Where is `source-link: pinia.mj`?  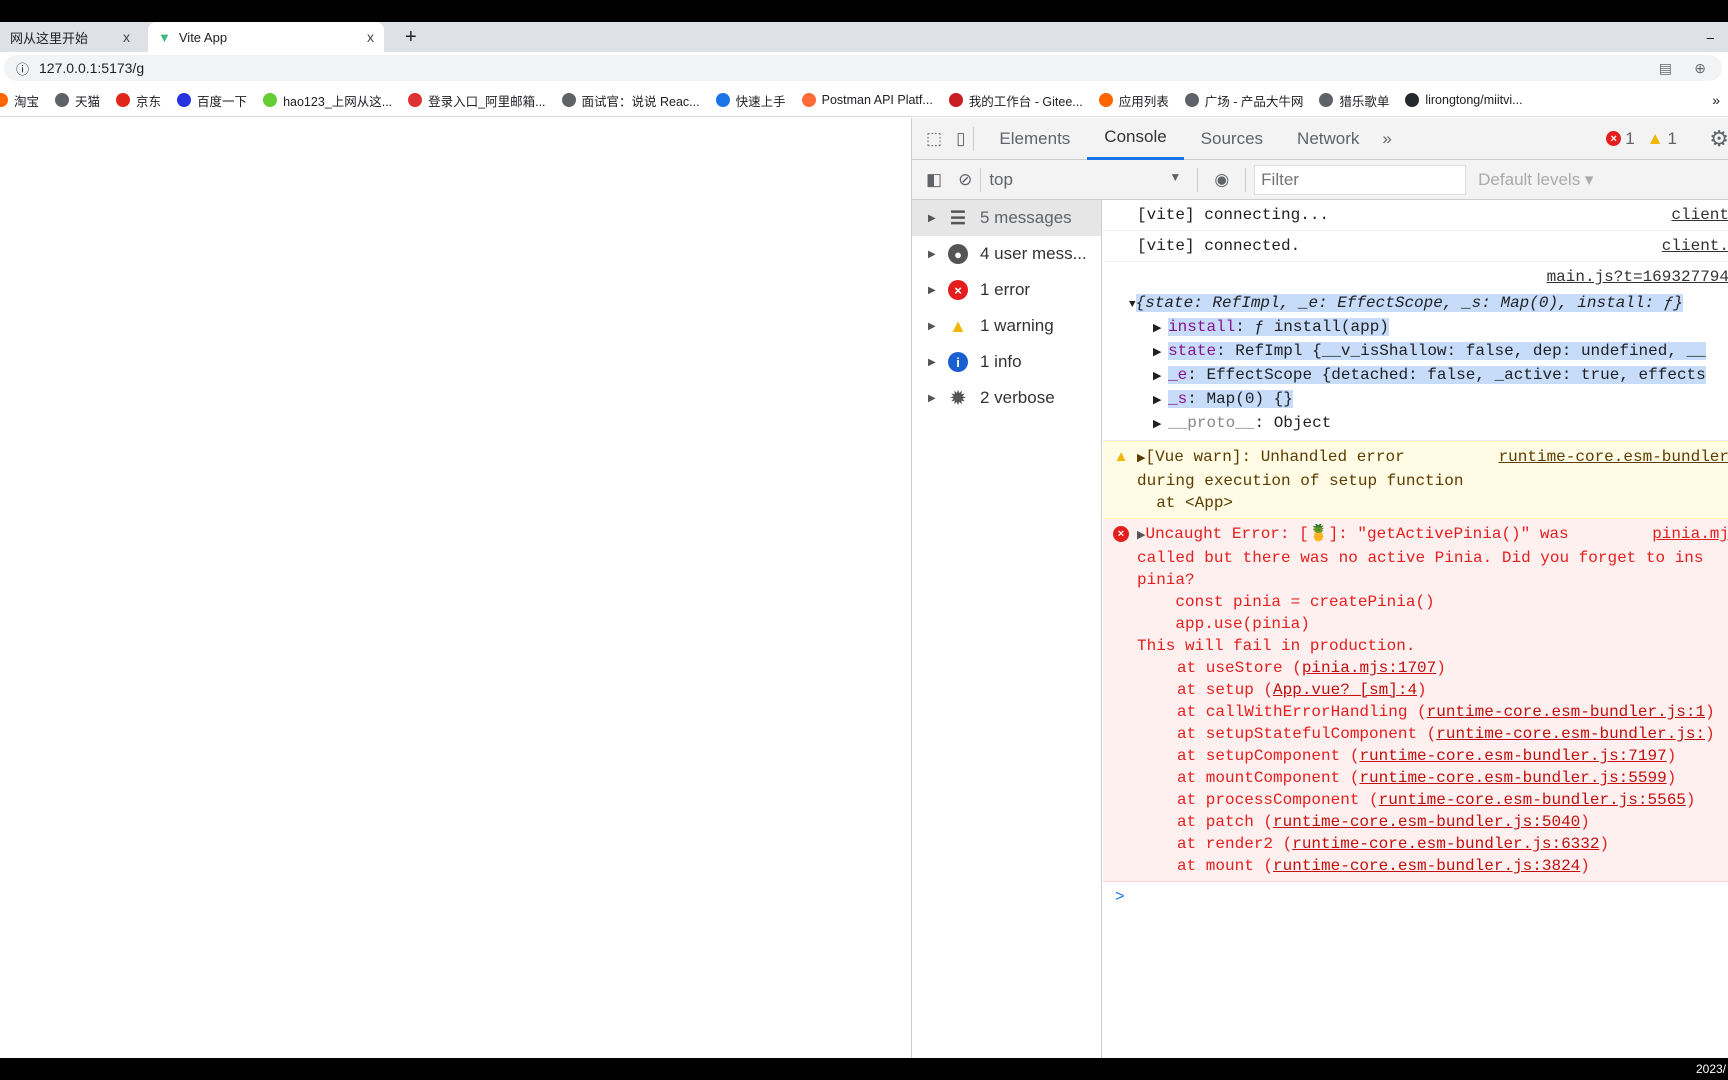
source-link: pinia.mj is located at coordinates (1687, 534).